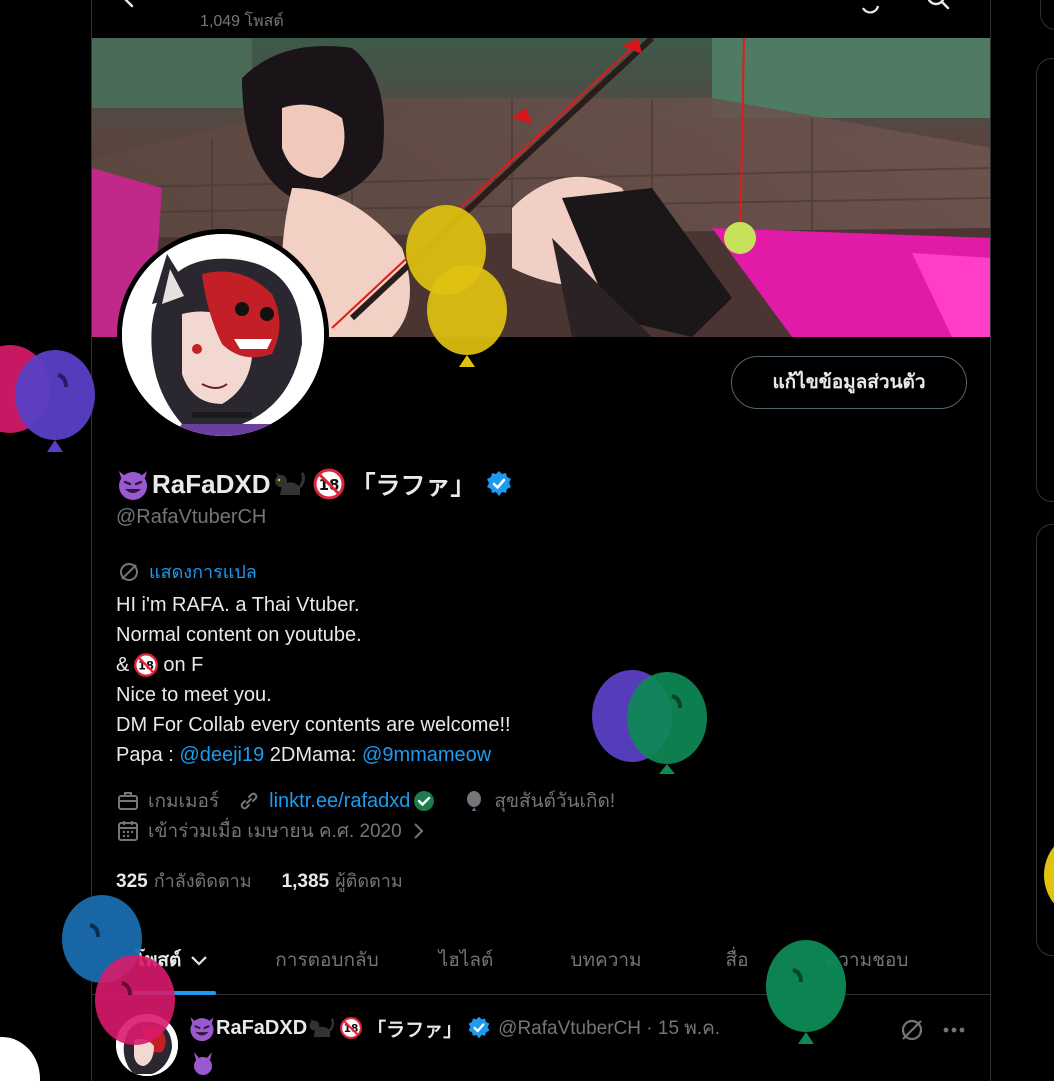 Image resolution: width=1054 pixels, height=1081 pixels. What do you see at coordinates (870, 8) in the screenshot?
I see `retweet-icon` at bounding box center [870, 8].